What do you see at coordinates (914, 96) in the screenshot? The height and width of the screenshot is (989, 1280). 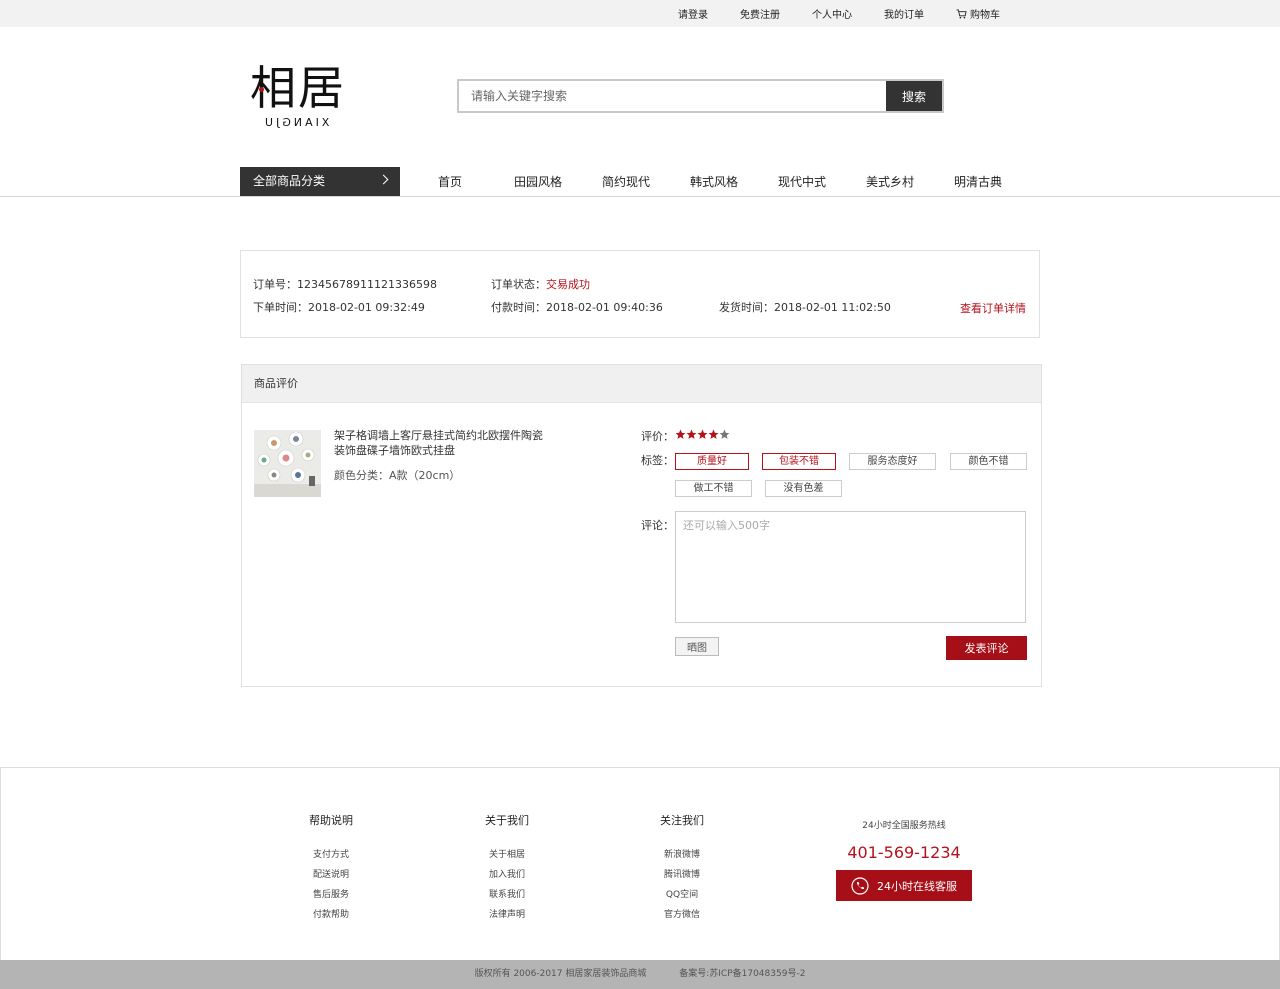 I see `search-button: 搜索` at bounding box center [914, 96].